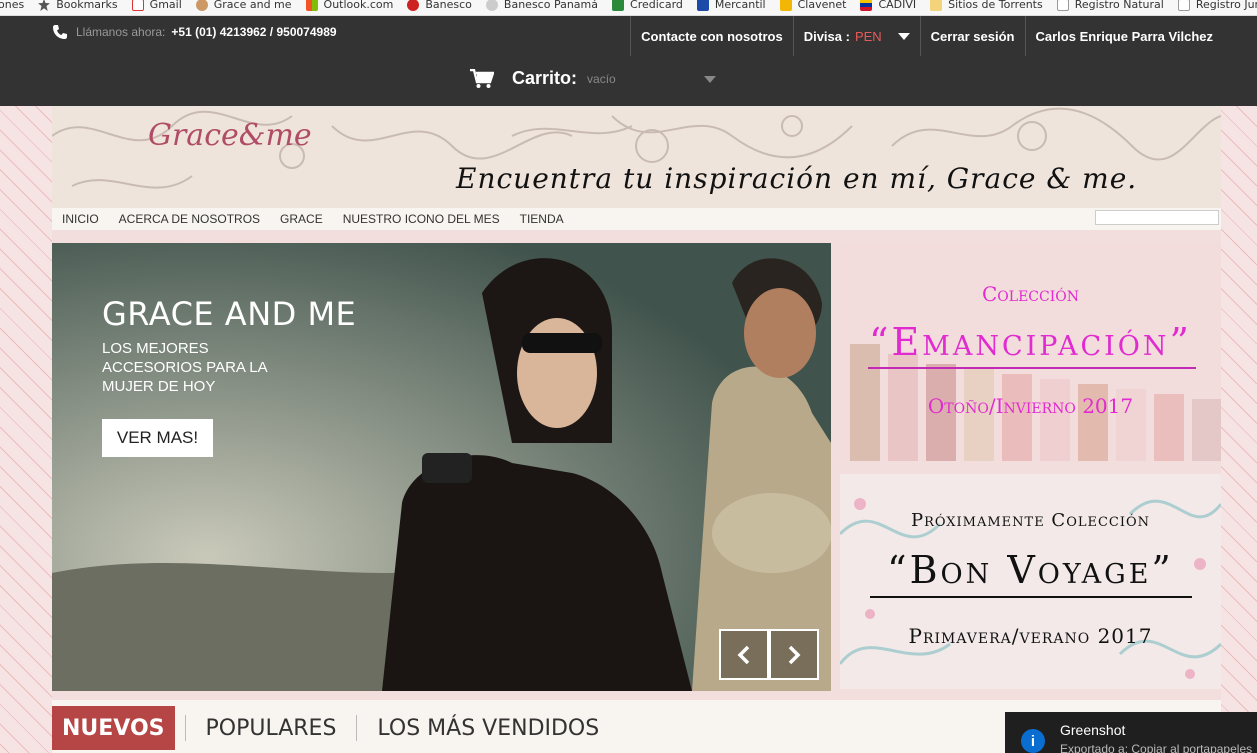 This screenshot has width=1257, height=753. Describe the element at coordinates (740, 5) in the screenshot. I see `bookmark-label: Mercantil` at that location.